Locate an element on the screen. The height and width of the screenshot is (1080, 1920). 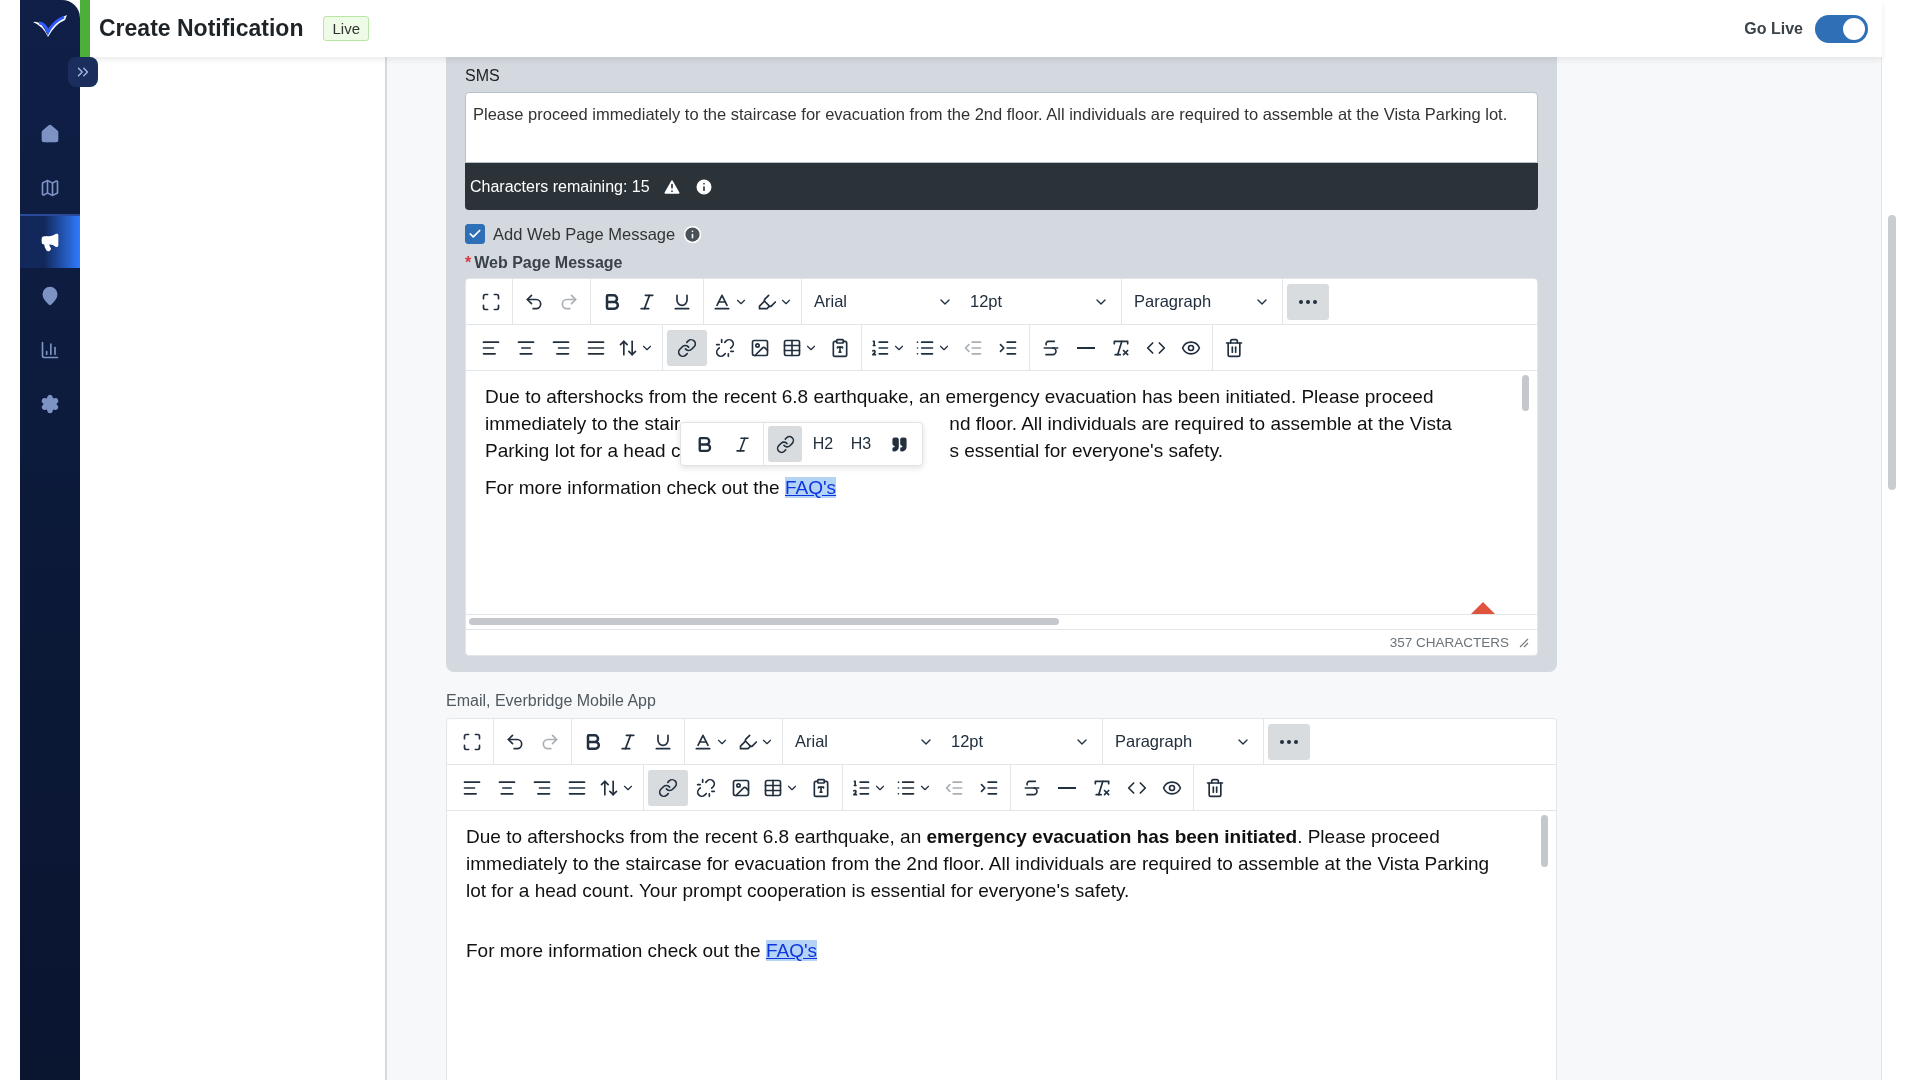
quote-icon is located at coordinates (899, 444).